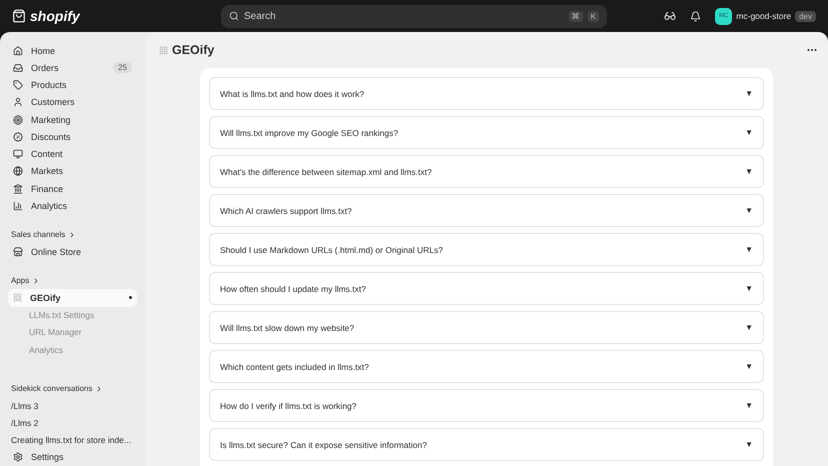 This screenshot has width=828, height=466. Describe the element at coordinates (19, 16) in the screenshot. I see `shopping-bag-icon` at that location.